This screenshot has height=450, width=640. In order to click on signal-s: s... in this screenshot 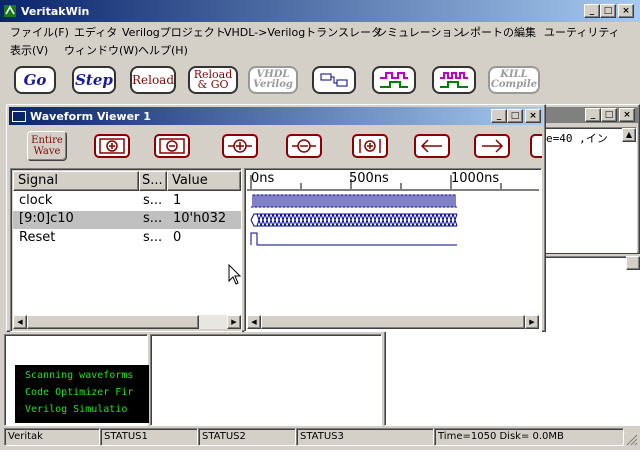, I will do `click(153, 237)`.